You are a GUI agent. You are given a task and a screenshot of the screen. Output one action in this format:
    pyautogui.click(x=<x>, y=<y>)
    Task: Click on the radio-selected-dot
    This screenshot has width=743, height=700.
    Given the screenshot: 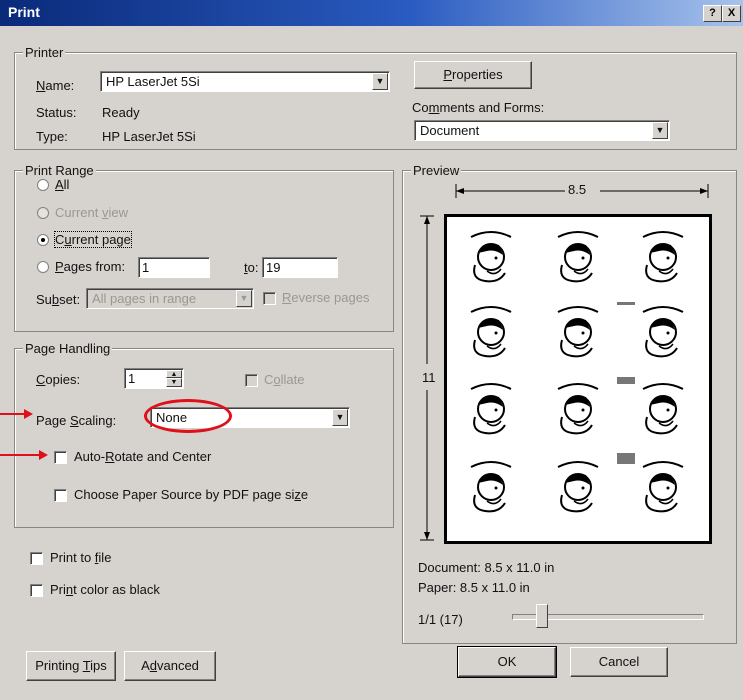 What is the action you would take?
    pyautogui.click(x=43, y=240)
    